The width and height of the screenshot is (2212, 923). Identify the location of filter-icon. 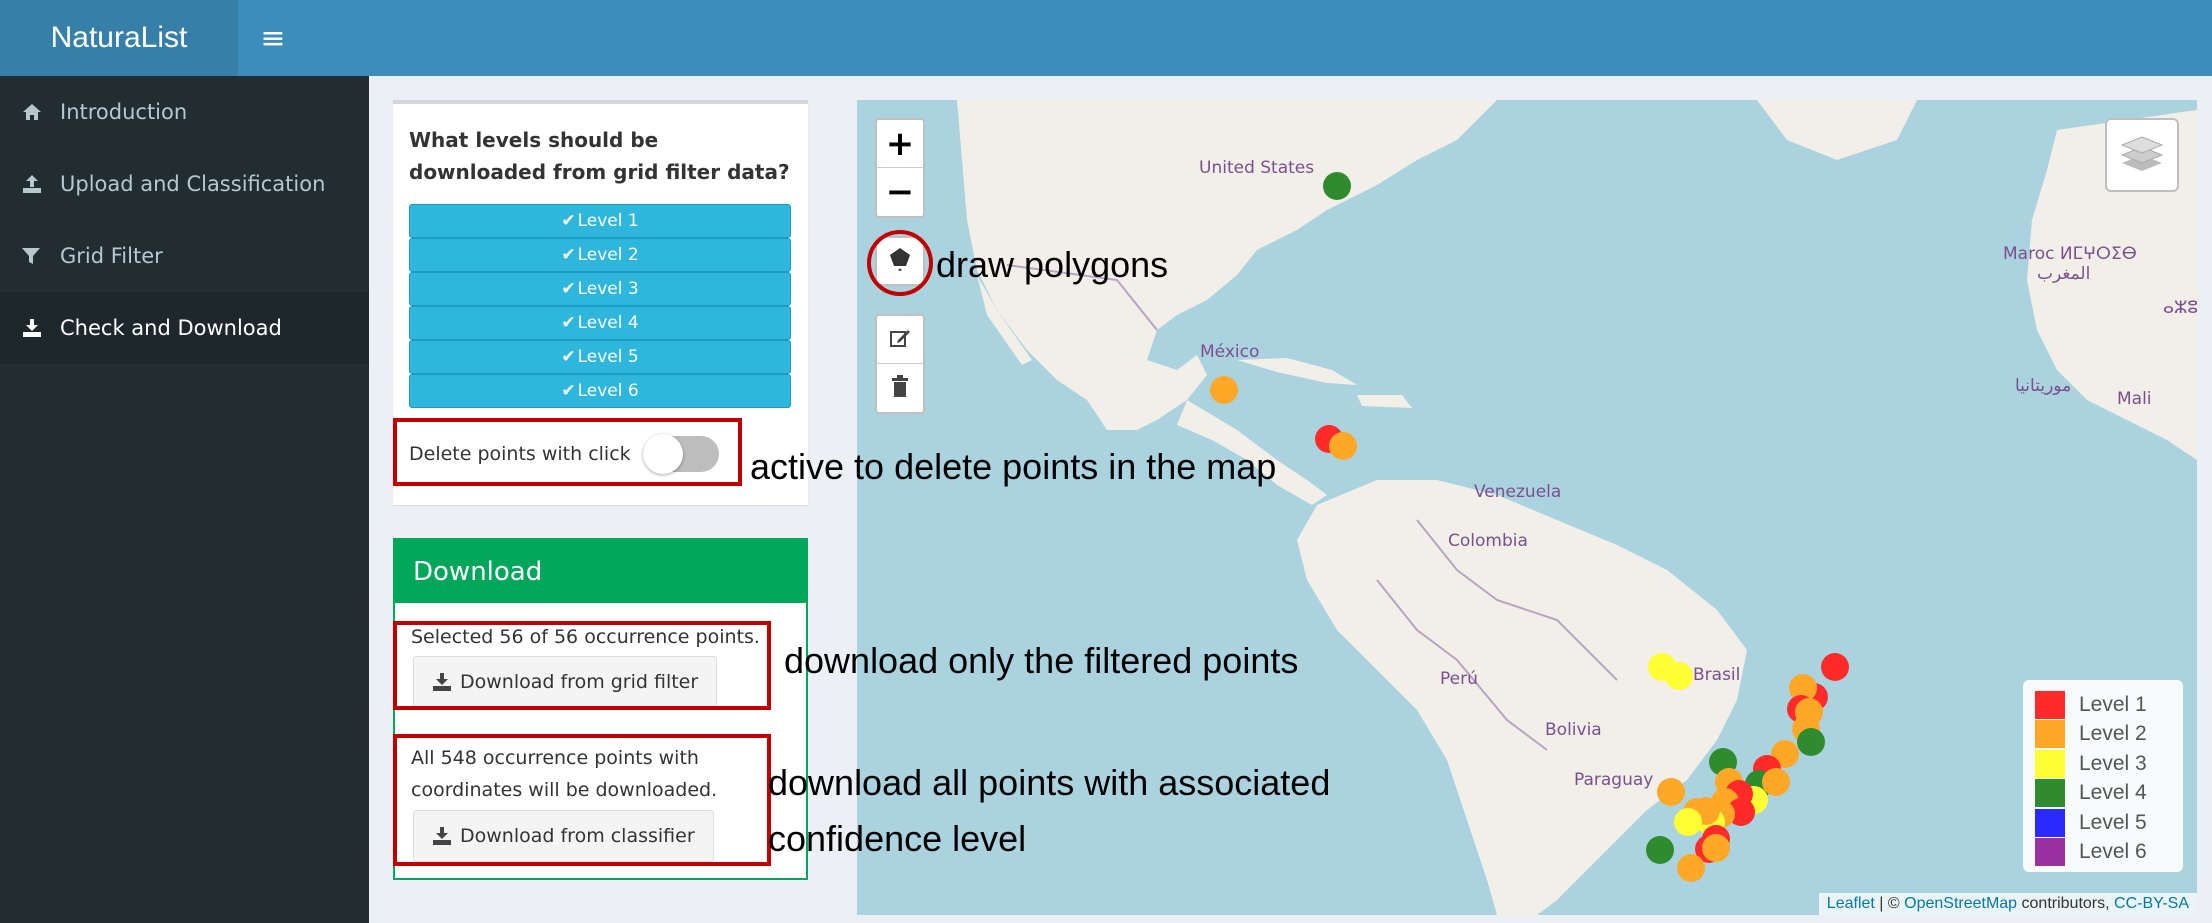
(41, 256).